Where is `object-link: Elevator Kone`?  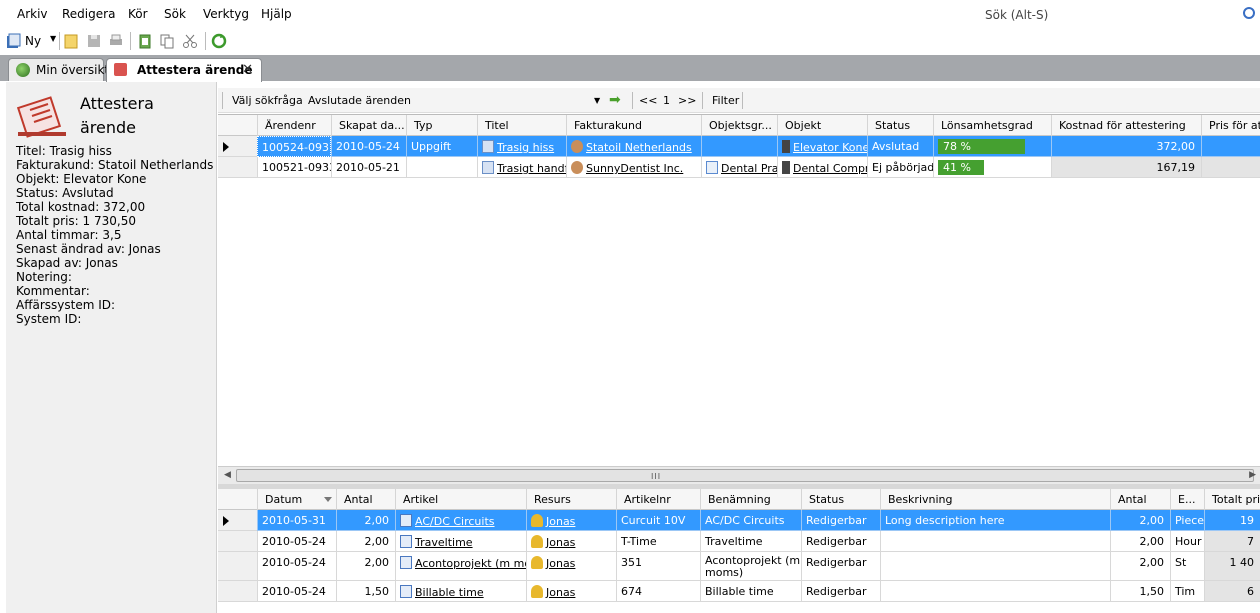
object-link: Elevator Kone is located at coordinates (830, 147).